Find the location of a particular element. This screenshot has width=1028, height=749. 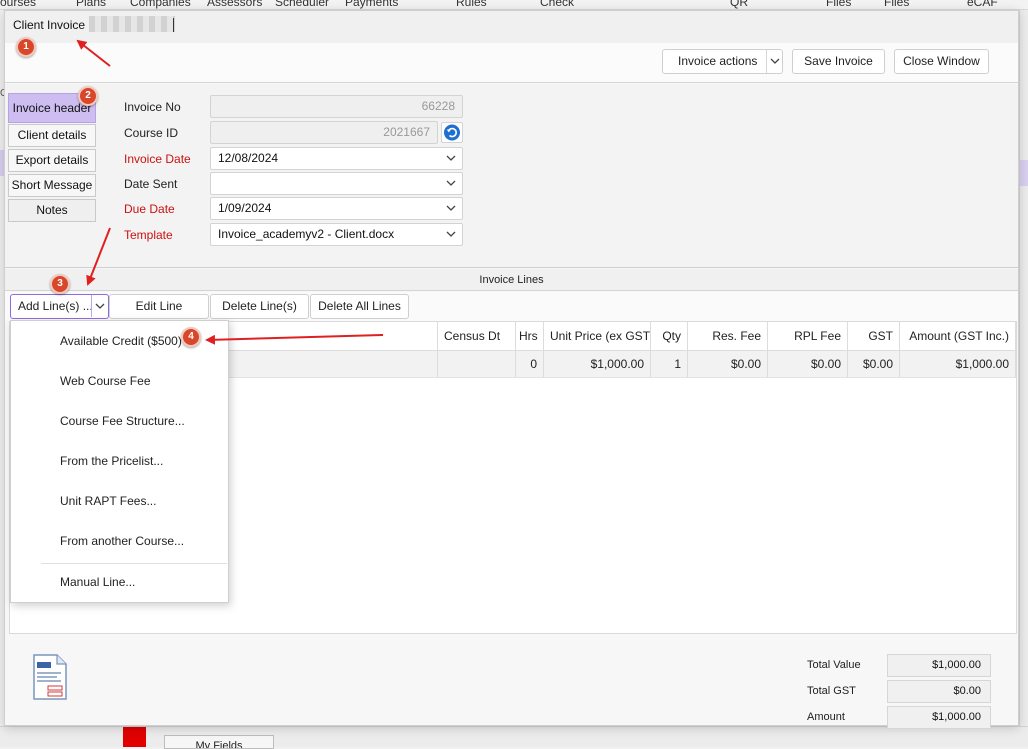

annotation-arrows is located at coordinates (230, 192).